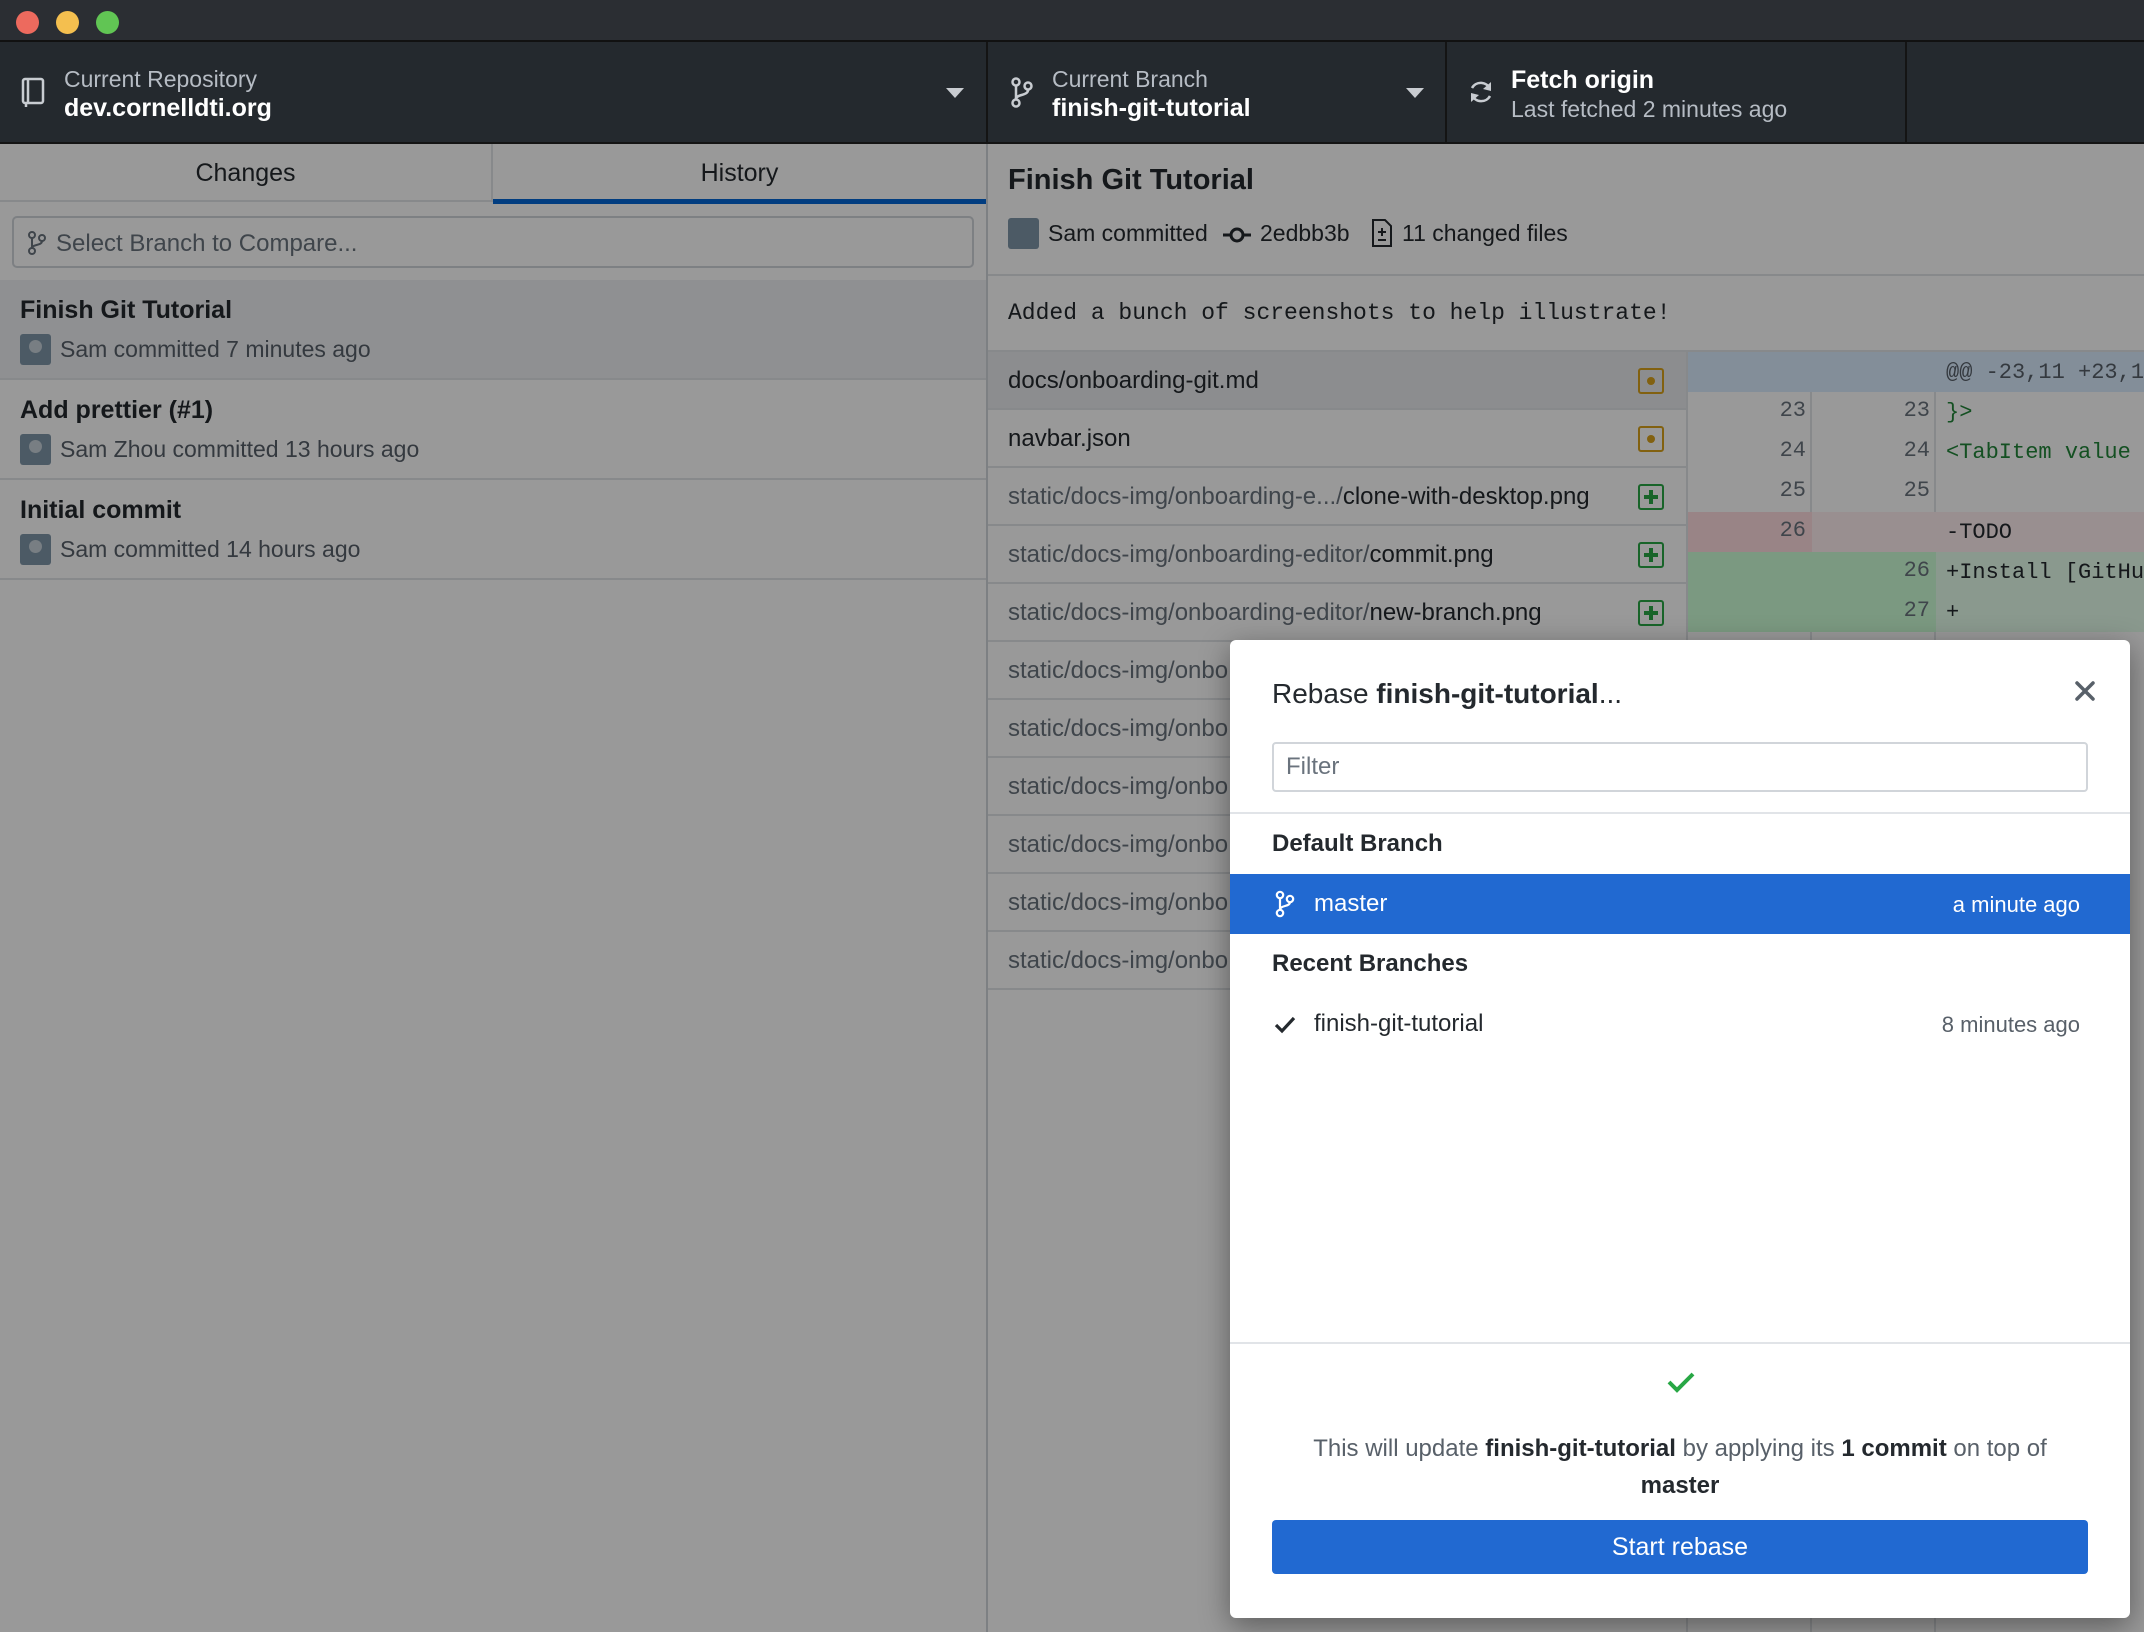 This screenshot has width=2144, height=1632. What do you see at coordinates (1649, 109) in the screenshot?
I see `fetch-status: Last fetched 2 minutes ago` at bounding box center [1649, 109].